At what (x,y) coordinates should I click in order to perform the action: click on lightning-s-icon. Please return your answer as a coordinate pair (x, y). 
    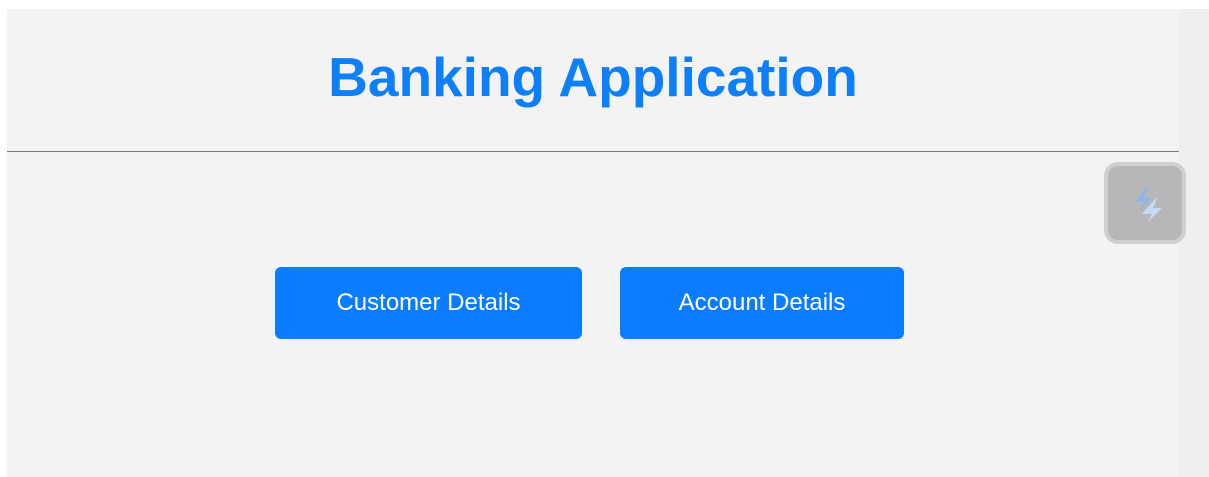
    Looking at the image, I should click on (1148, 203).